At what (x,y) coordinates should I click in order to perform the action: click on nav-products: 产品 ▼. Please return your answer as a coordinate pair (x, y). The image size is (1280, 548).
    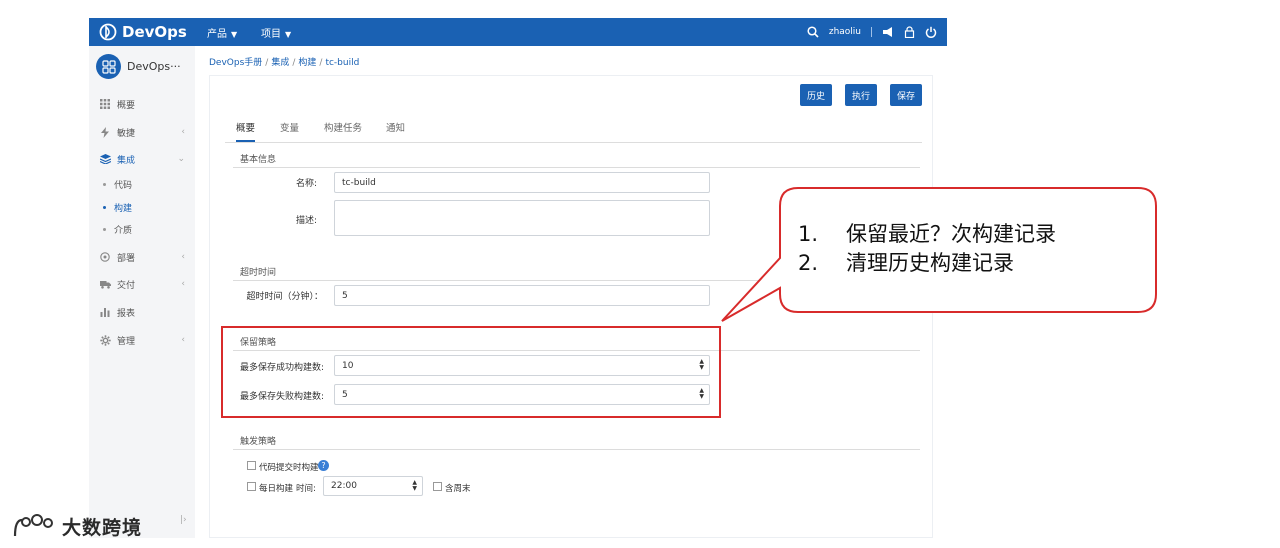
    Looking at the image, I should click on (222, 32).